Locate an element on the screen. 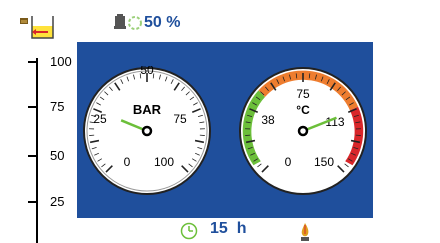 This screenshot has height=243, width=440. pressure-tick-100: 100 is located at coordinates (164, 162).